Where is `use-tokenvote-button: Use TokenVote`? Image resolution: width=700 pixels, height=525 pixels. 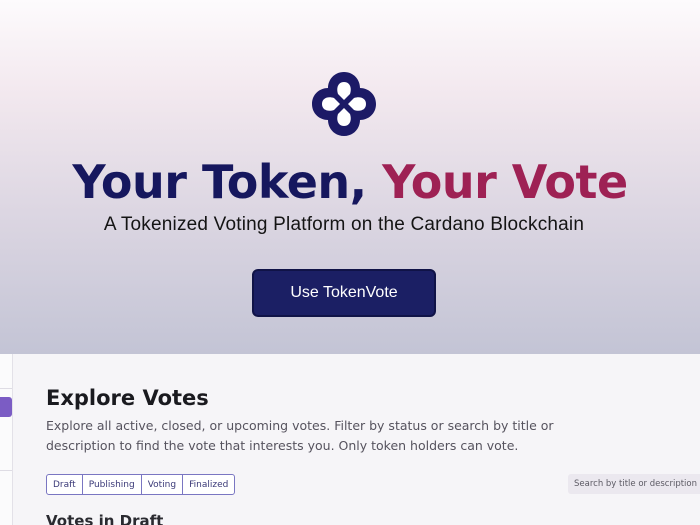
use-tokenvote-button: Use TokenVote is located at coordinates (344, 293).